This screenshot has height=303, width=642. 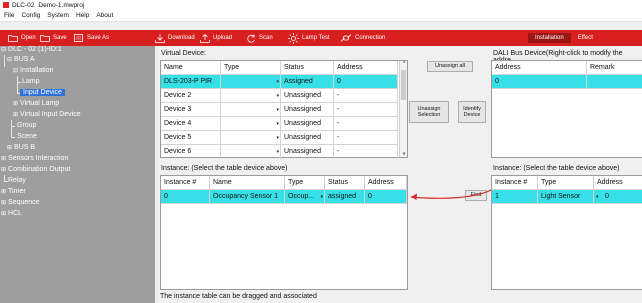 I want to click on scroll-up-icon: ^, so click(x=404, y=64).